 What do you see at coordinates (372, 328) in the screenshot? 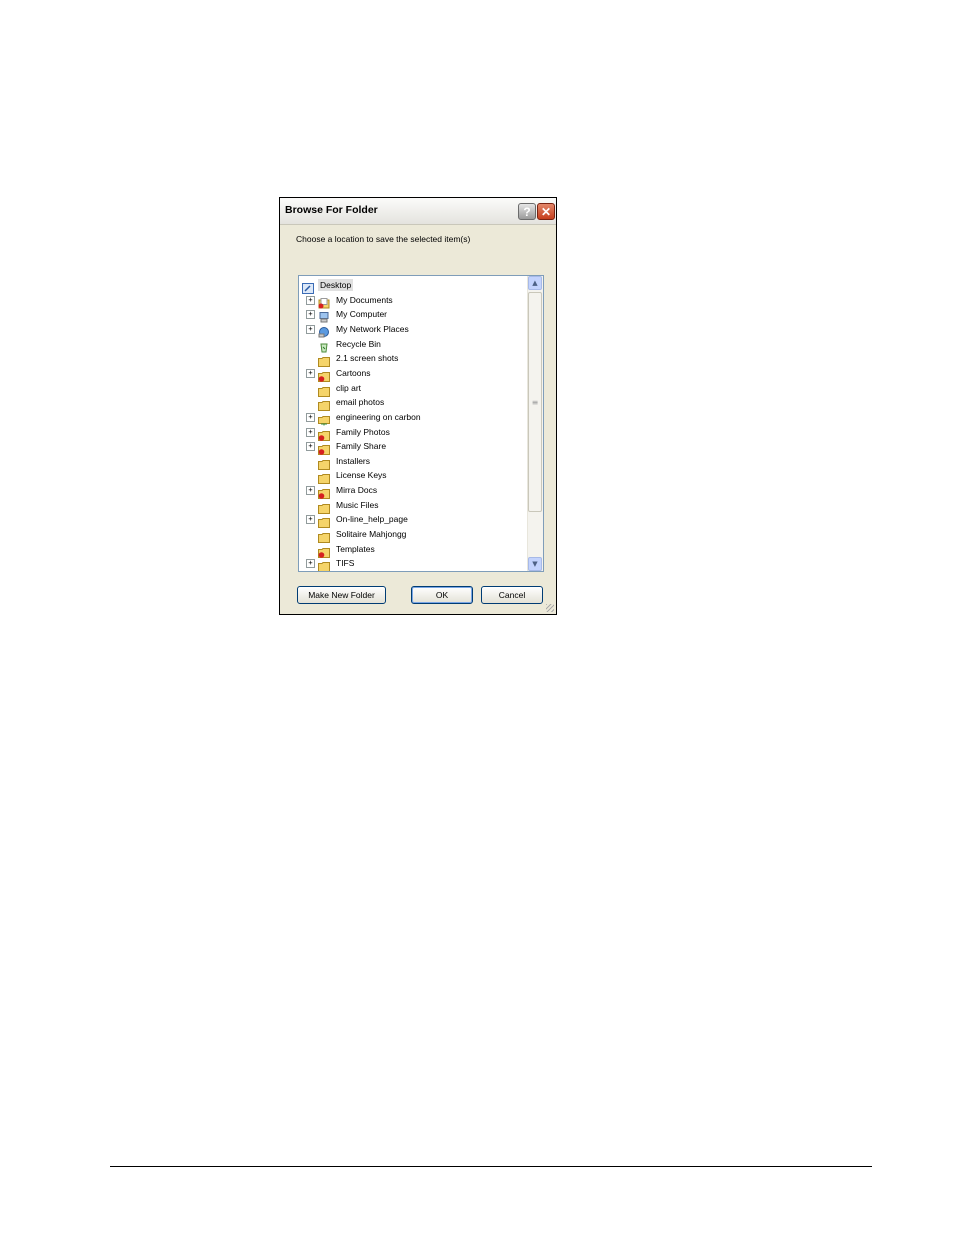
I see `tree-item-label: My Network Places` at bounding box center [372, 328].